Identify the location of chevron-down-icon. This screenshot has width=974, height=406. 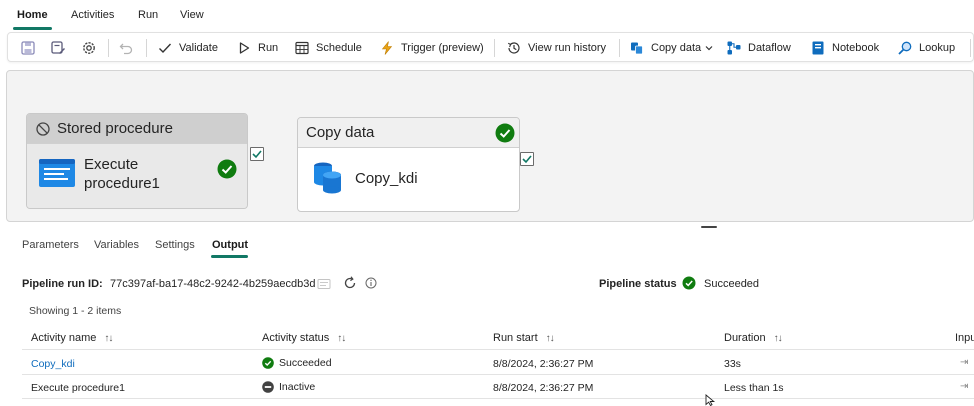
(709, 48).